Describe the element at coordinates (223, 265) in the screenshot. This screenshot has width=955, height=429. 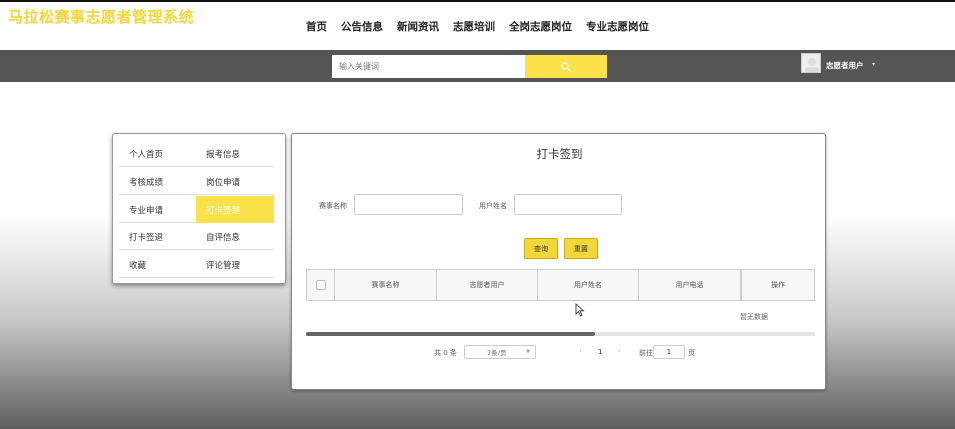
I see `sidebar-item-label: 评论管理` at that location.